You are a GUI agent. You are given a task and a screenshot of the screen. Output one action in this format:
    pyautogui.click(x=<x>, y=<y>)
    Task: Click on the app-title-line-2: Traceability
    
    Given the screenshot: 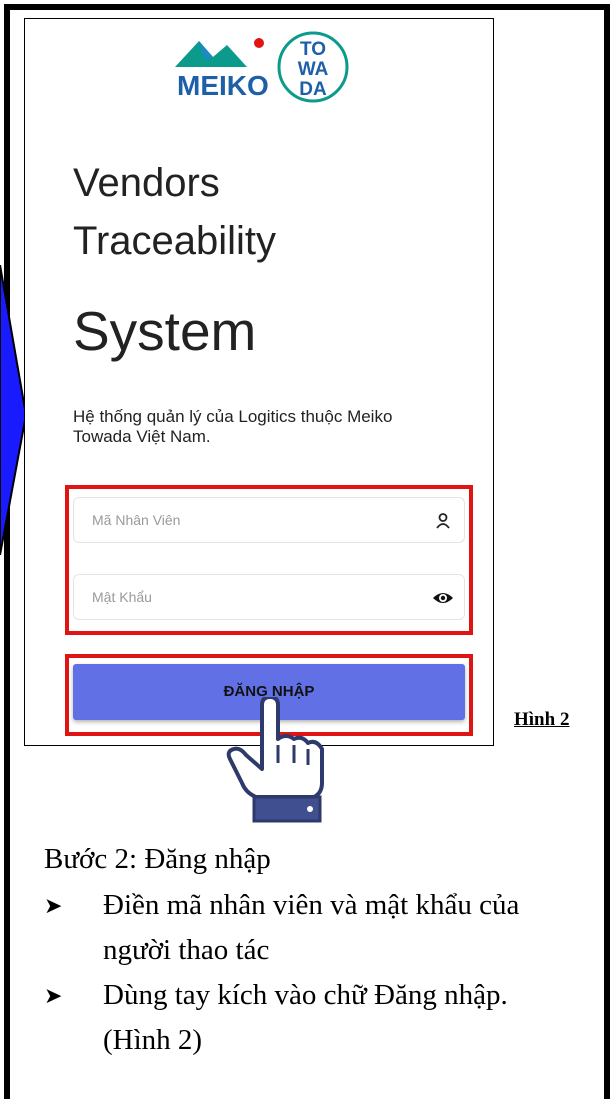 What is the action you would take?
    pyautogui.click(x=175, y=241)
    